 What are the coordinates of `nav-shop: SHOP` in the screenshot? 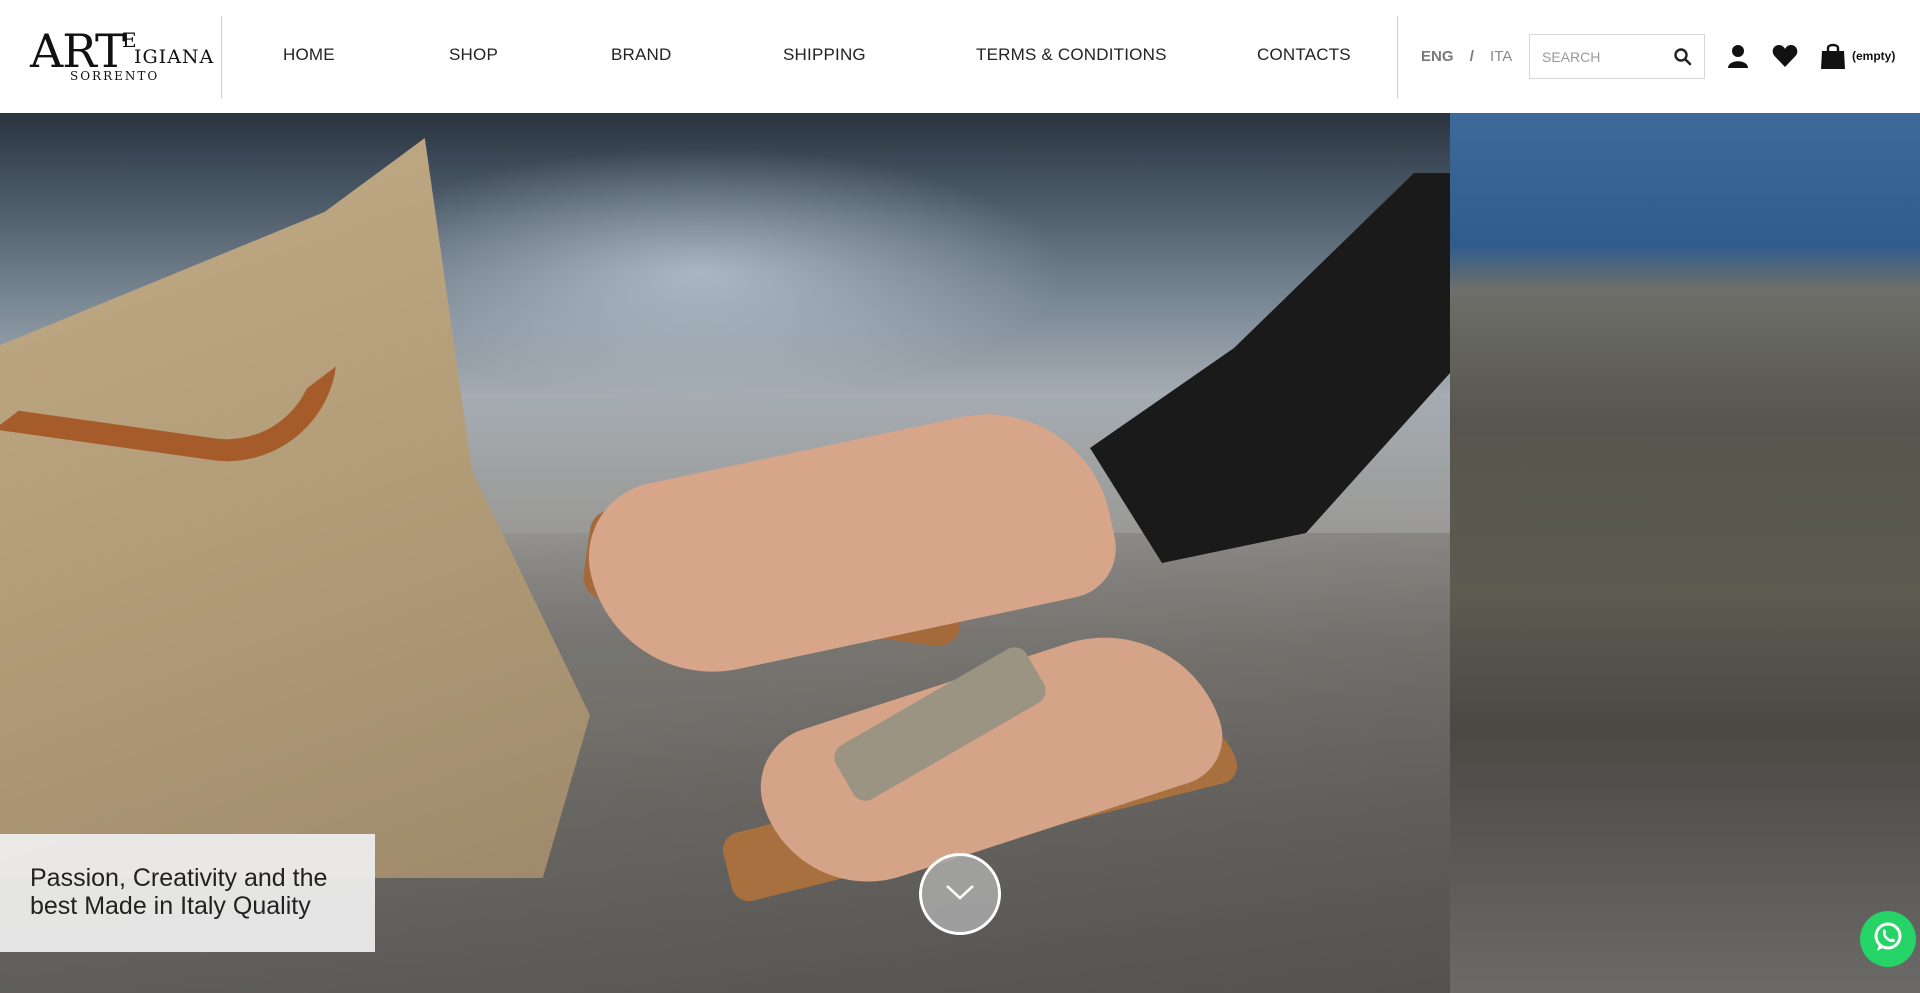 It's located at (473, 55).